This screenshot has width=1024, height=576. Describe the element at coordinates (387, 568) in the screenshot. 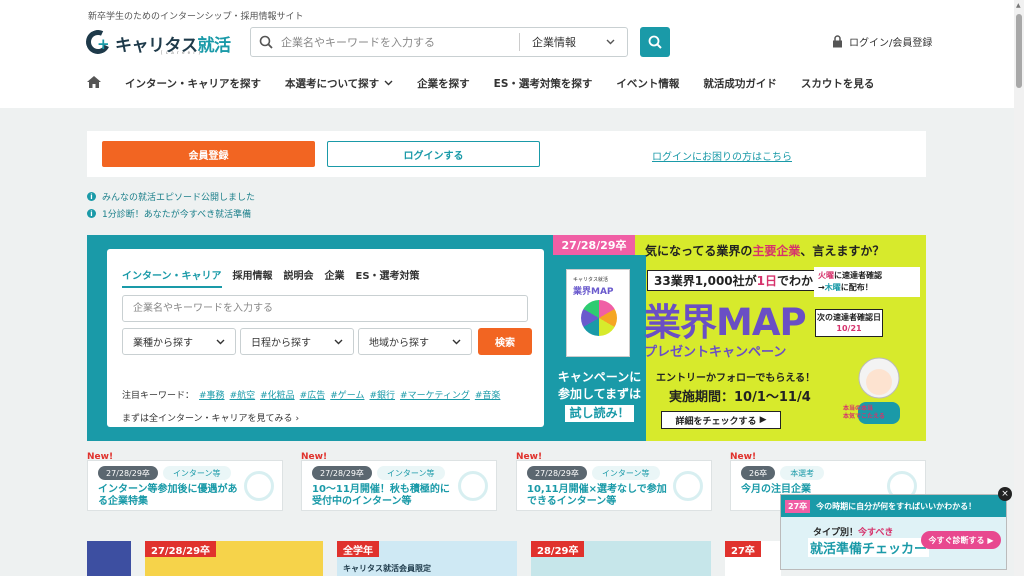

I see `member-only-label: キャリタス就活会員限定` at that location.